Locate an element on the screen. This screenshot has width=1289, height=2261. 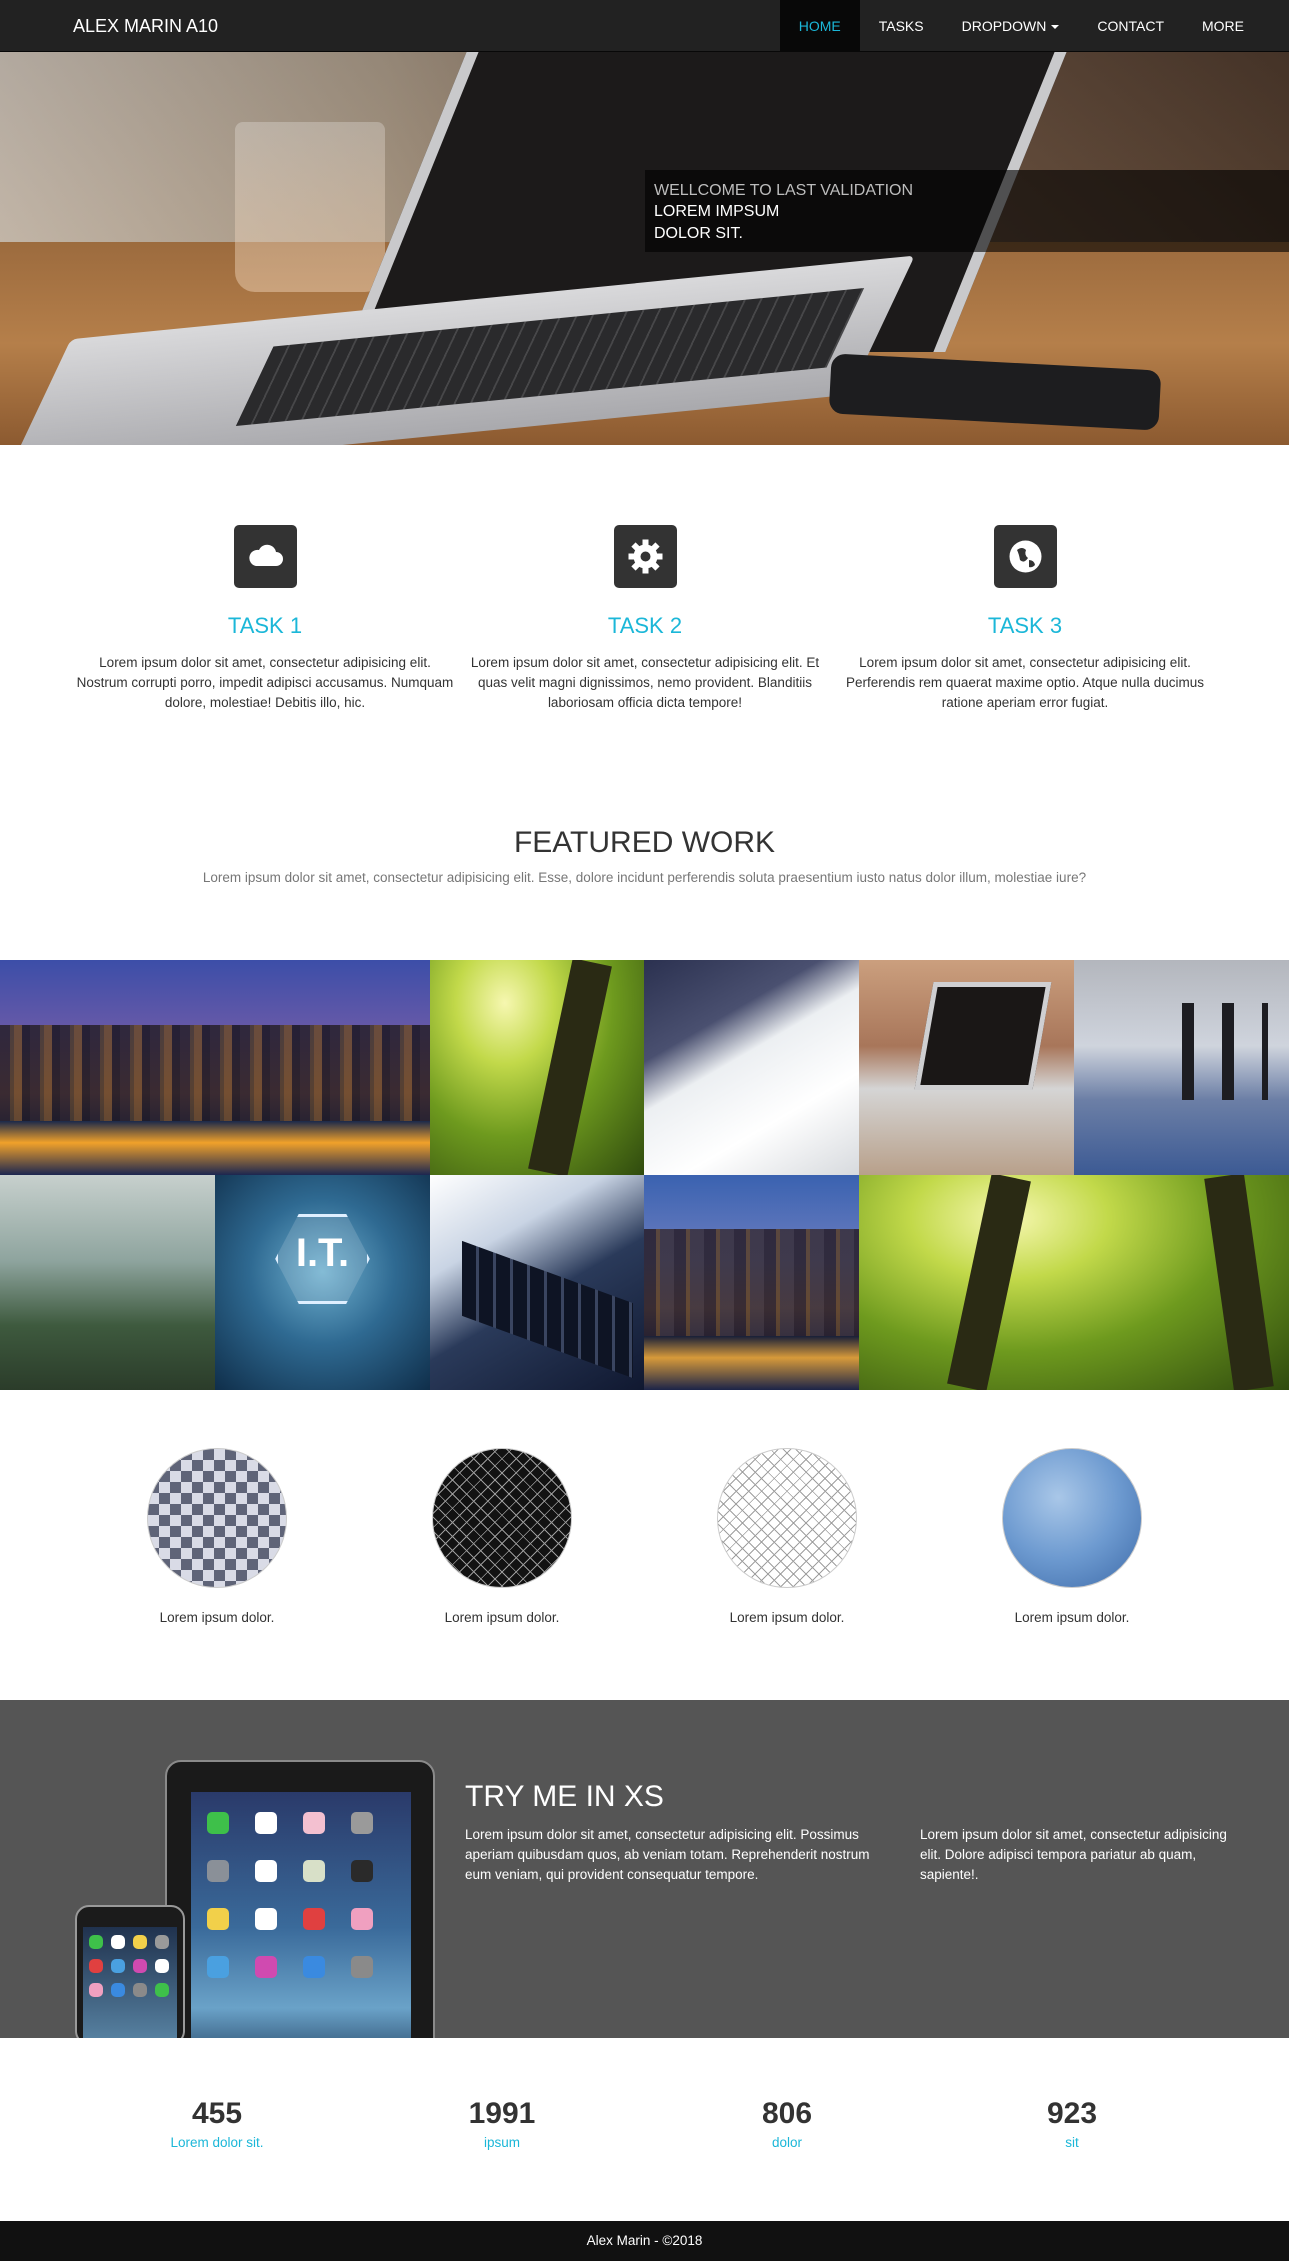
gallery-image-laptop is located at coordinates (966, 1067).